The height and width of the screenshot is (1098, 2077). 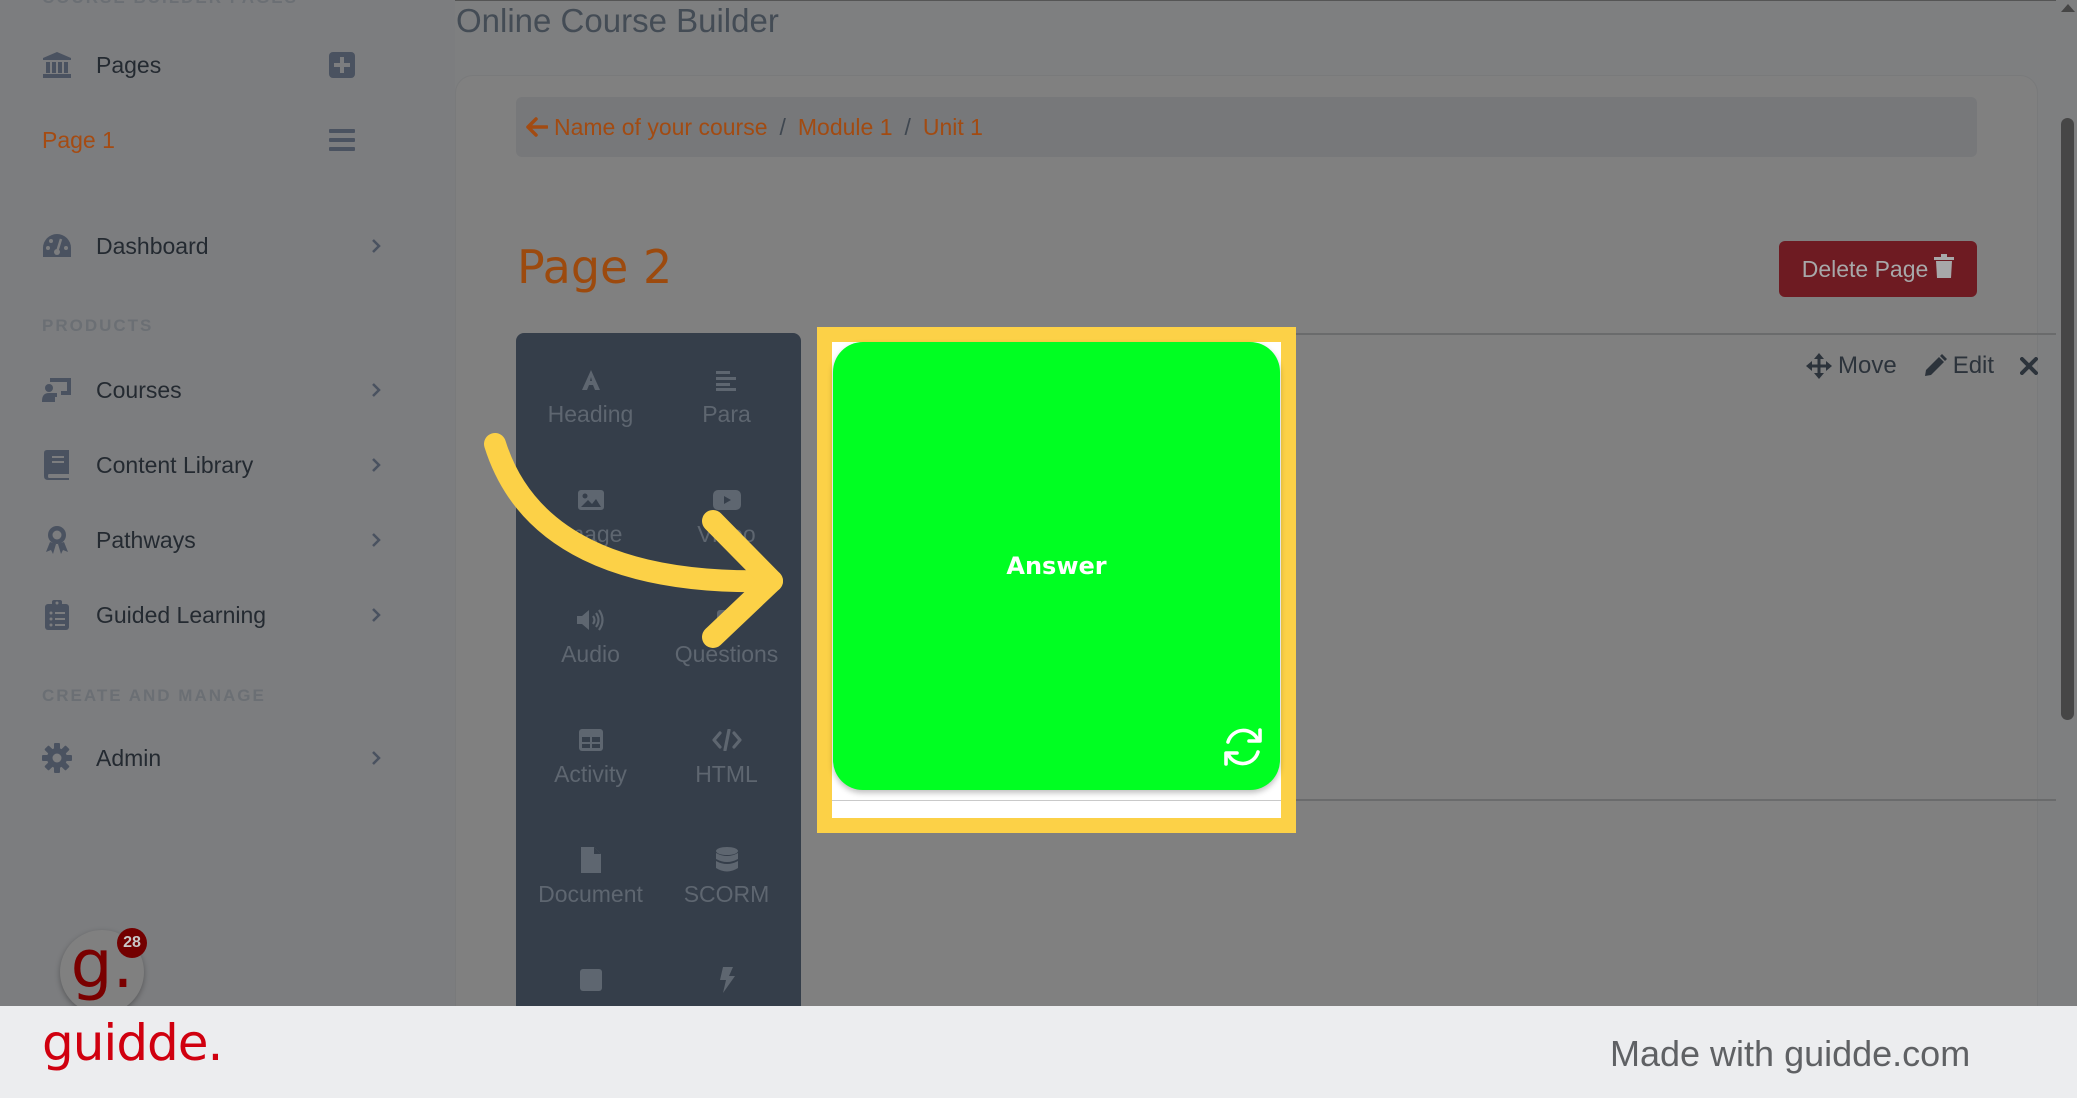 What do you see at coordinates (2067, 419) in the screenshot?
I see `scrollbar-thumb` at bounding box center [2067, 419].